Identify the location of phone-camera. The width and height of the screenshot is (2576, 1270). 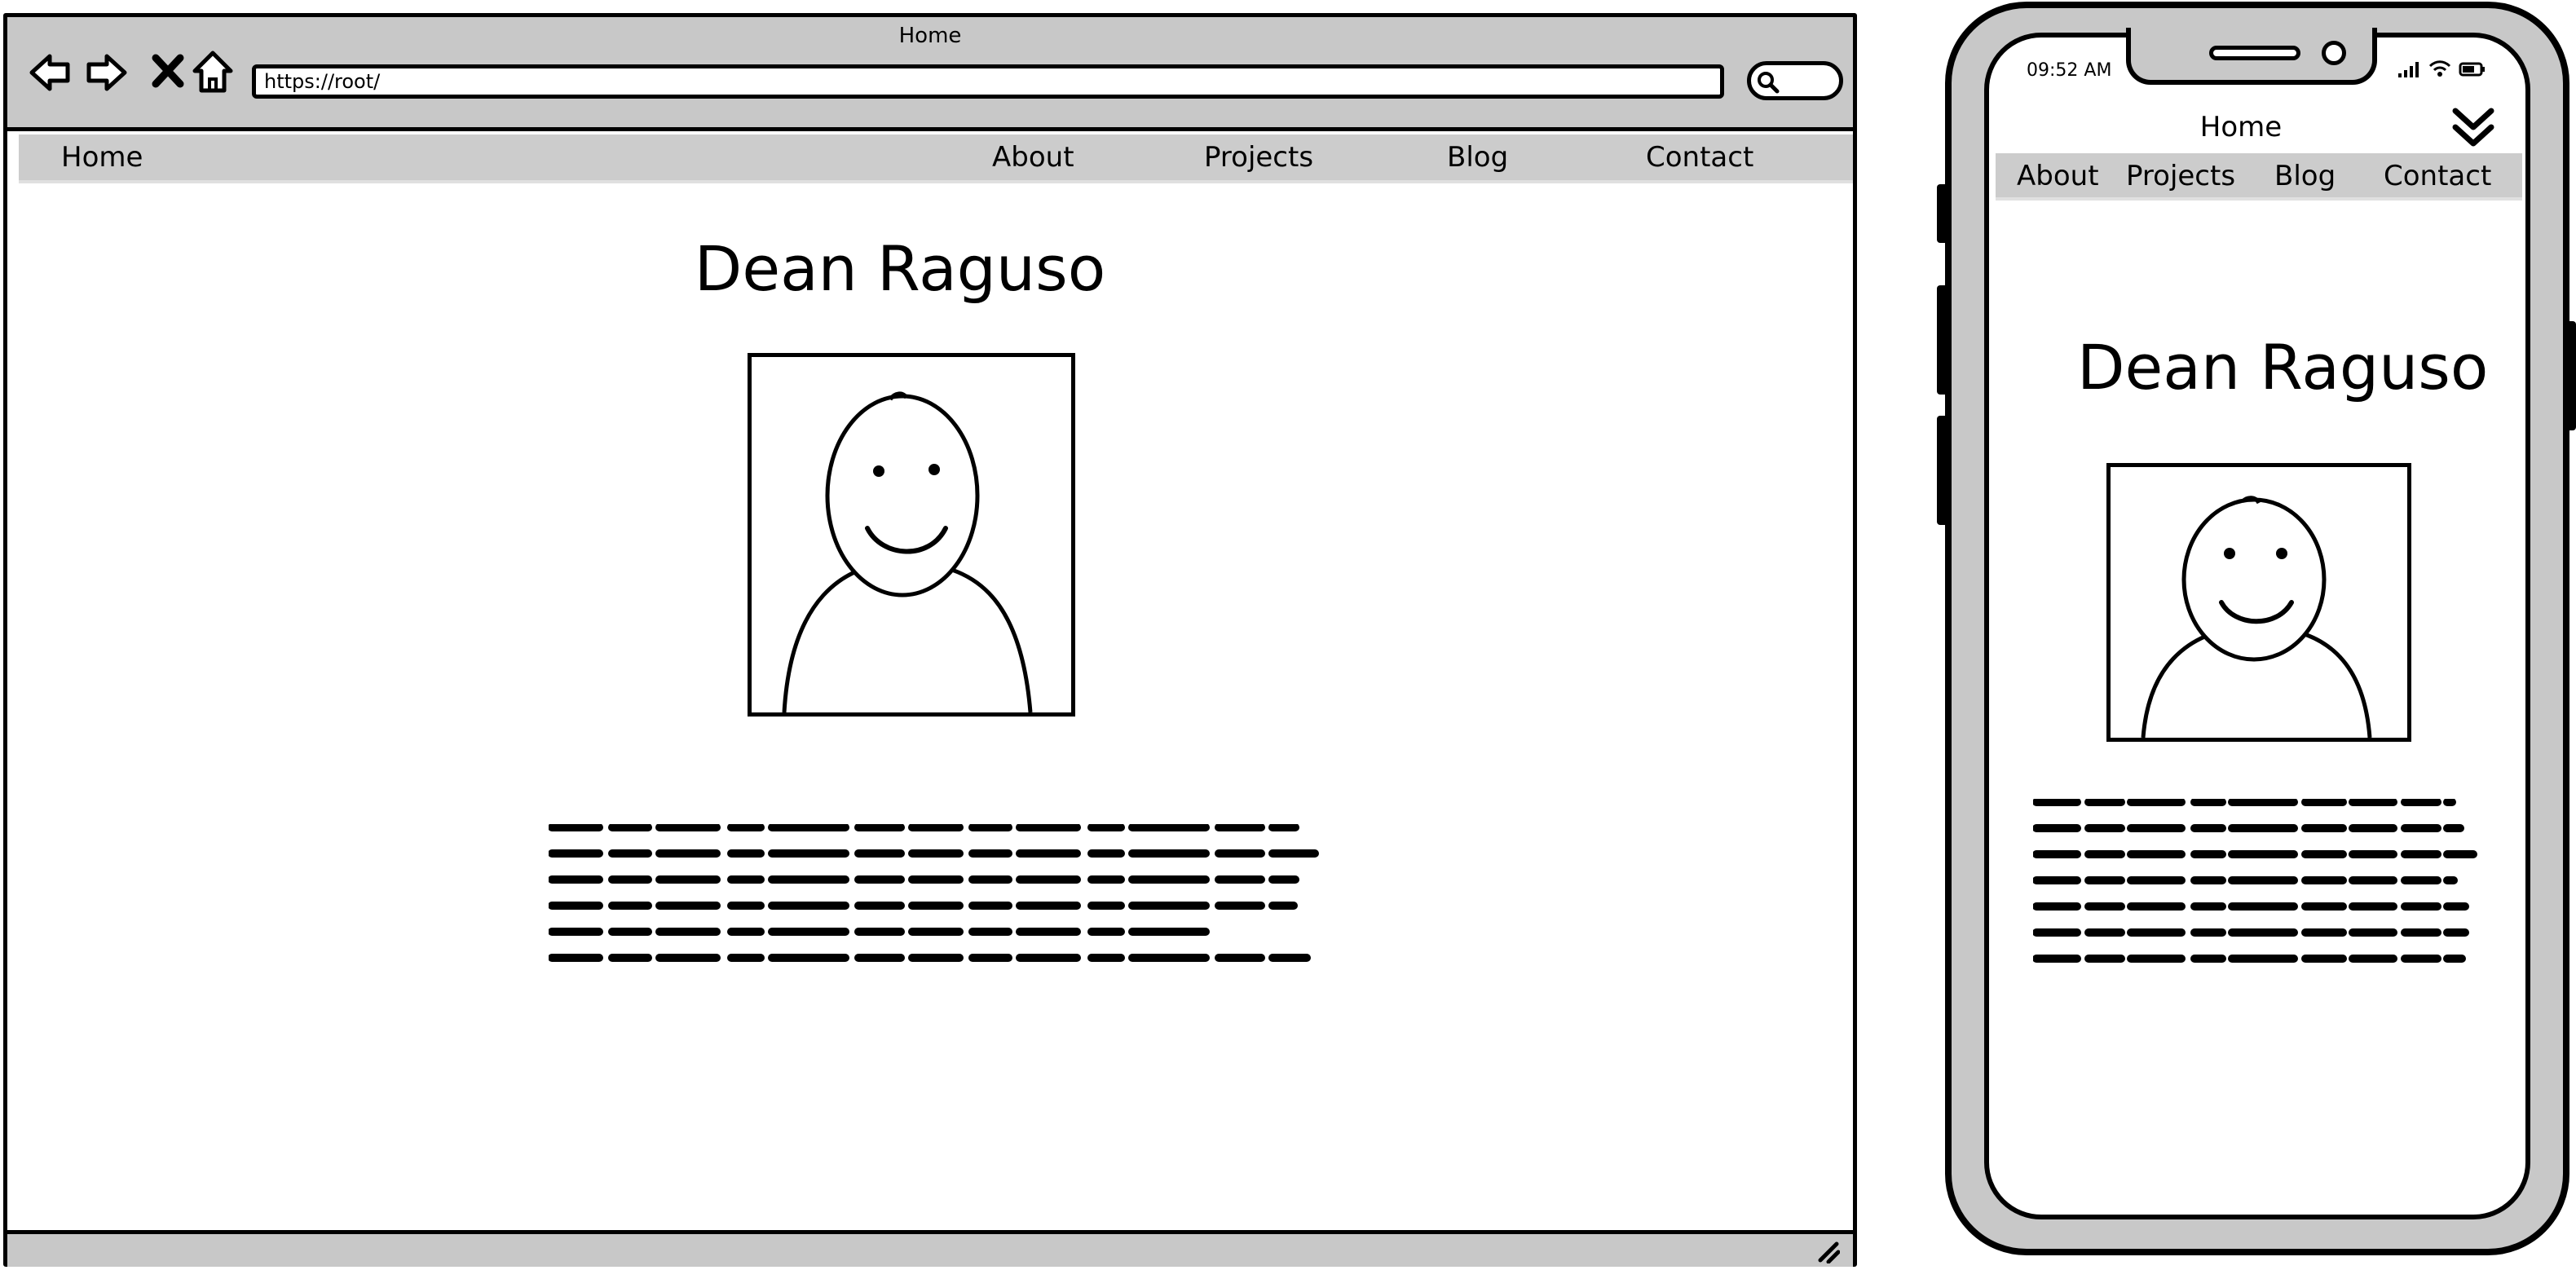
(2334, 53).